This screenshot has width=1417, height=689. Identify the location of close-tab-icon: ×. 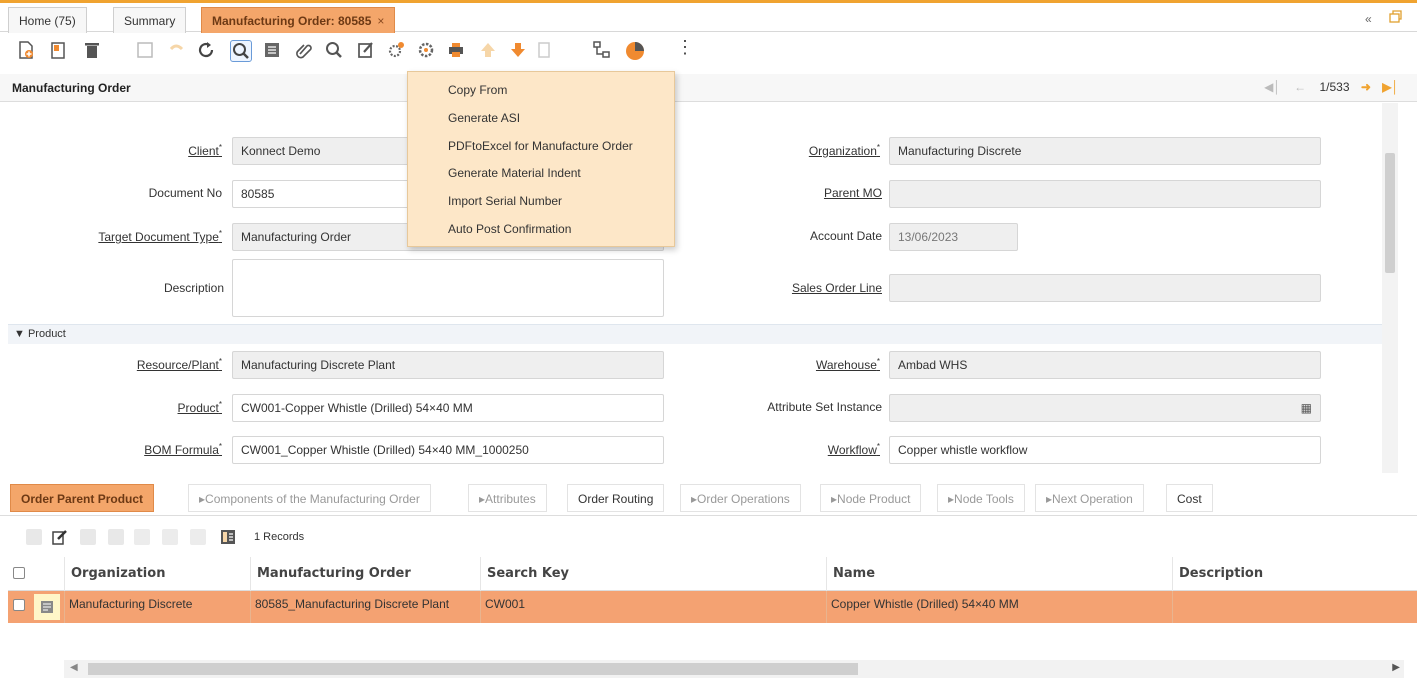
(380, 21).